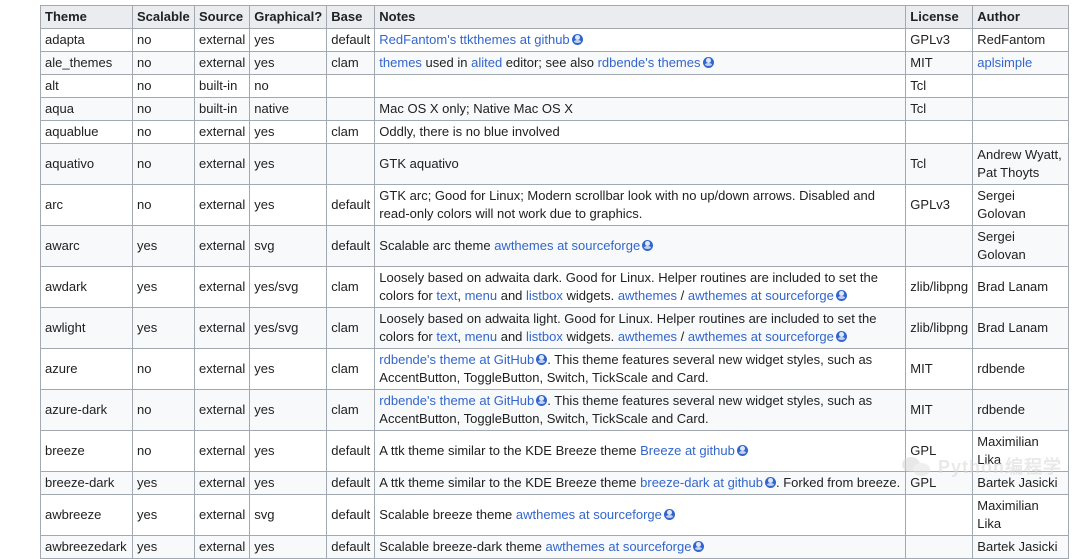  Describe the element at coordinates (1021, 164) in the screenshot. I see `cell-author: Andrew Wyatt, Pat Thoyts` at that location.